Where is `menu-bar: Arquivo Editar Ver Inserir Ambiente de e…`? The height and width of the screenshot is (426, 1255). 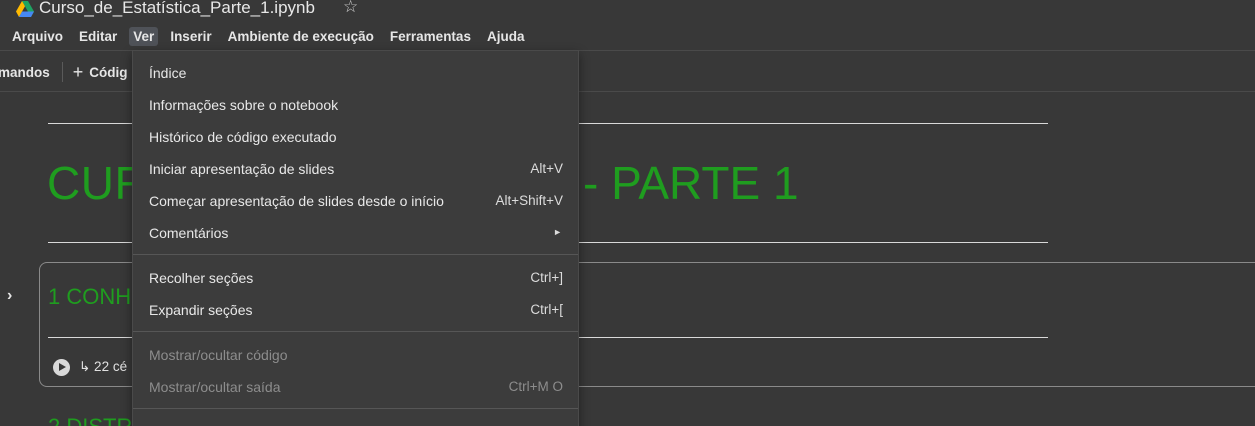
menu-bar: Arquivo Editar Ver Inserir Ambiente de e… is located at coordinates (272, 36).